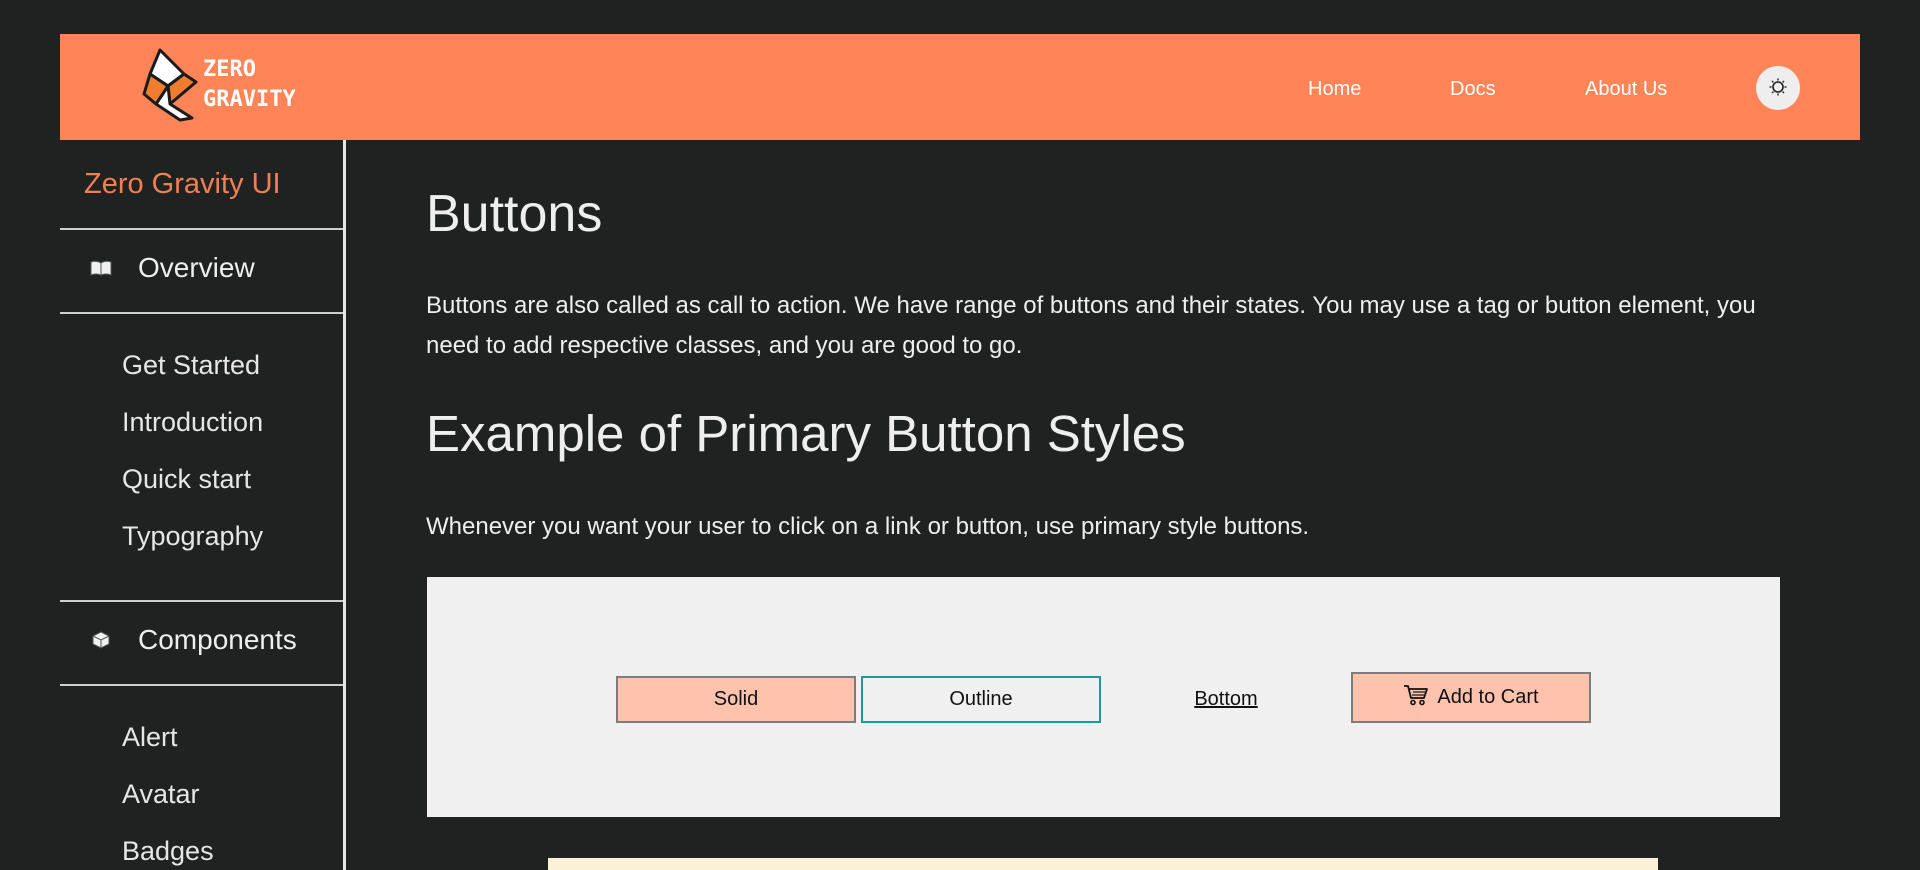 This screenshot has height=870, width=1920. I want to click on sidebar-item-avatar: Avatar, so click(161, 794).